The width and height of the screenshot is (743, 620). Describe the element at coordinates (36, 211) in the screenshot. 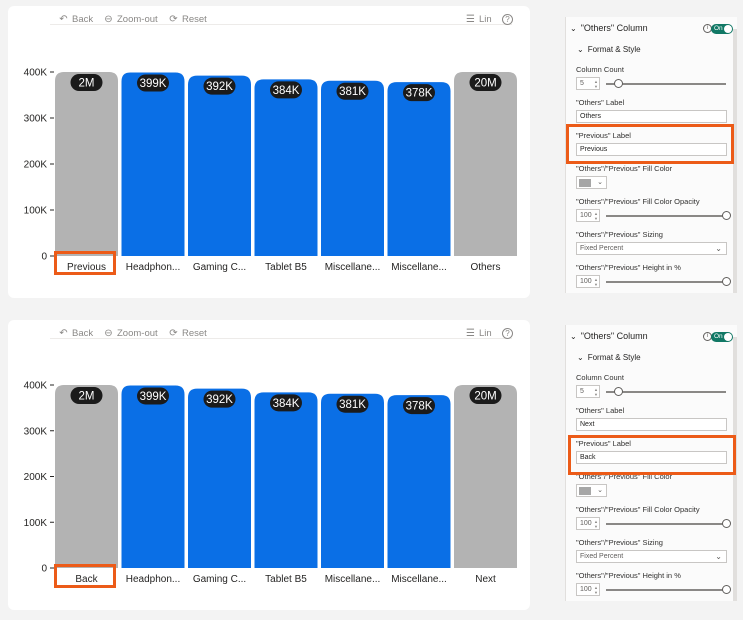

I see `y-tick-label: 100K` at that location.